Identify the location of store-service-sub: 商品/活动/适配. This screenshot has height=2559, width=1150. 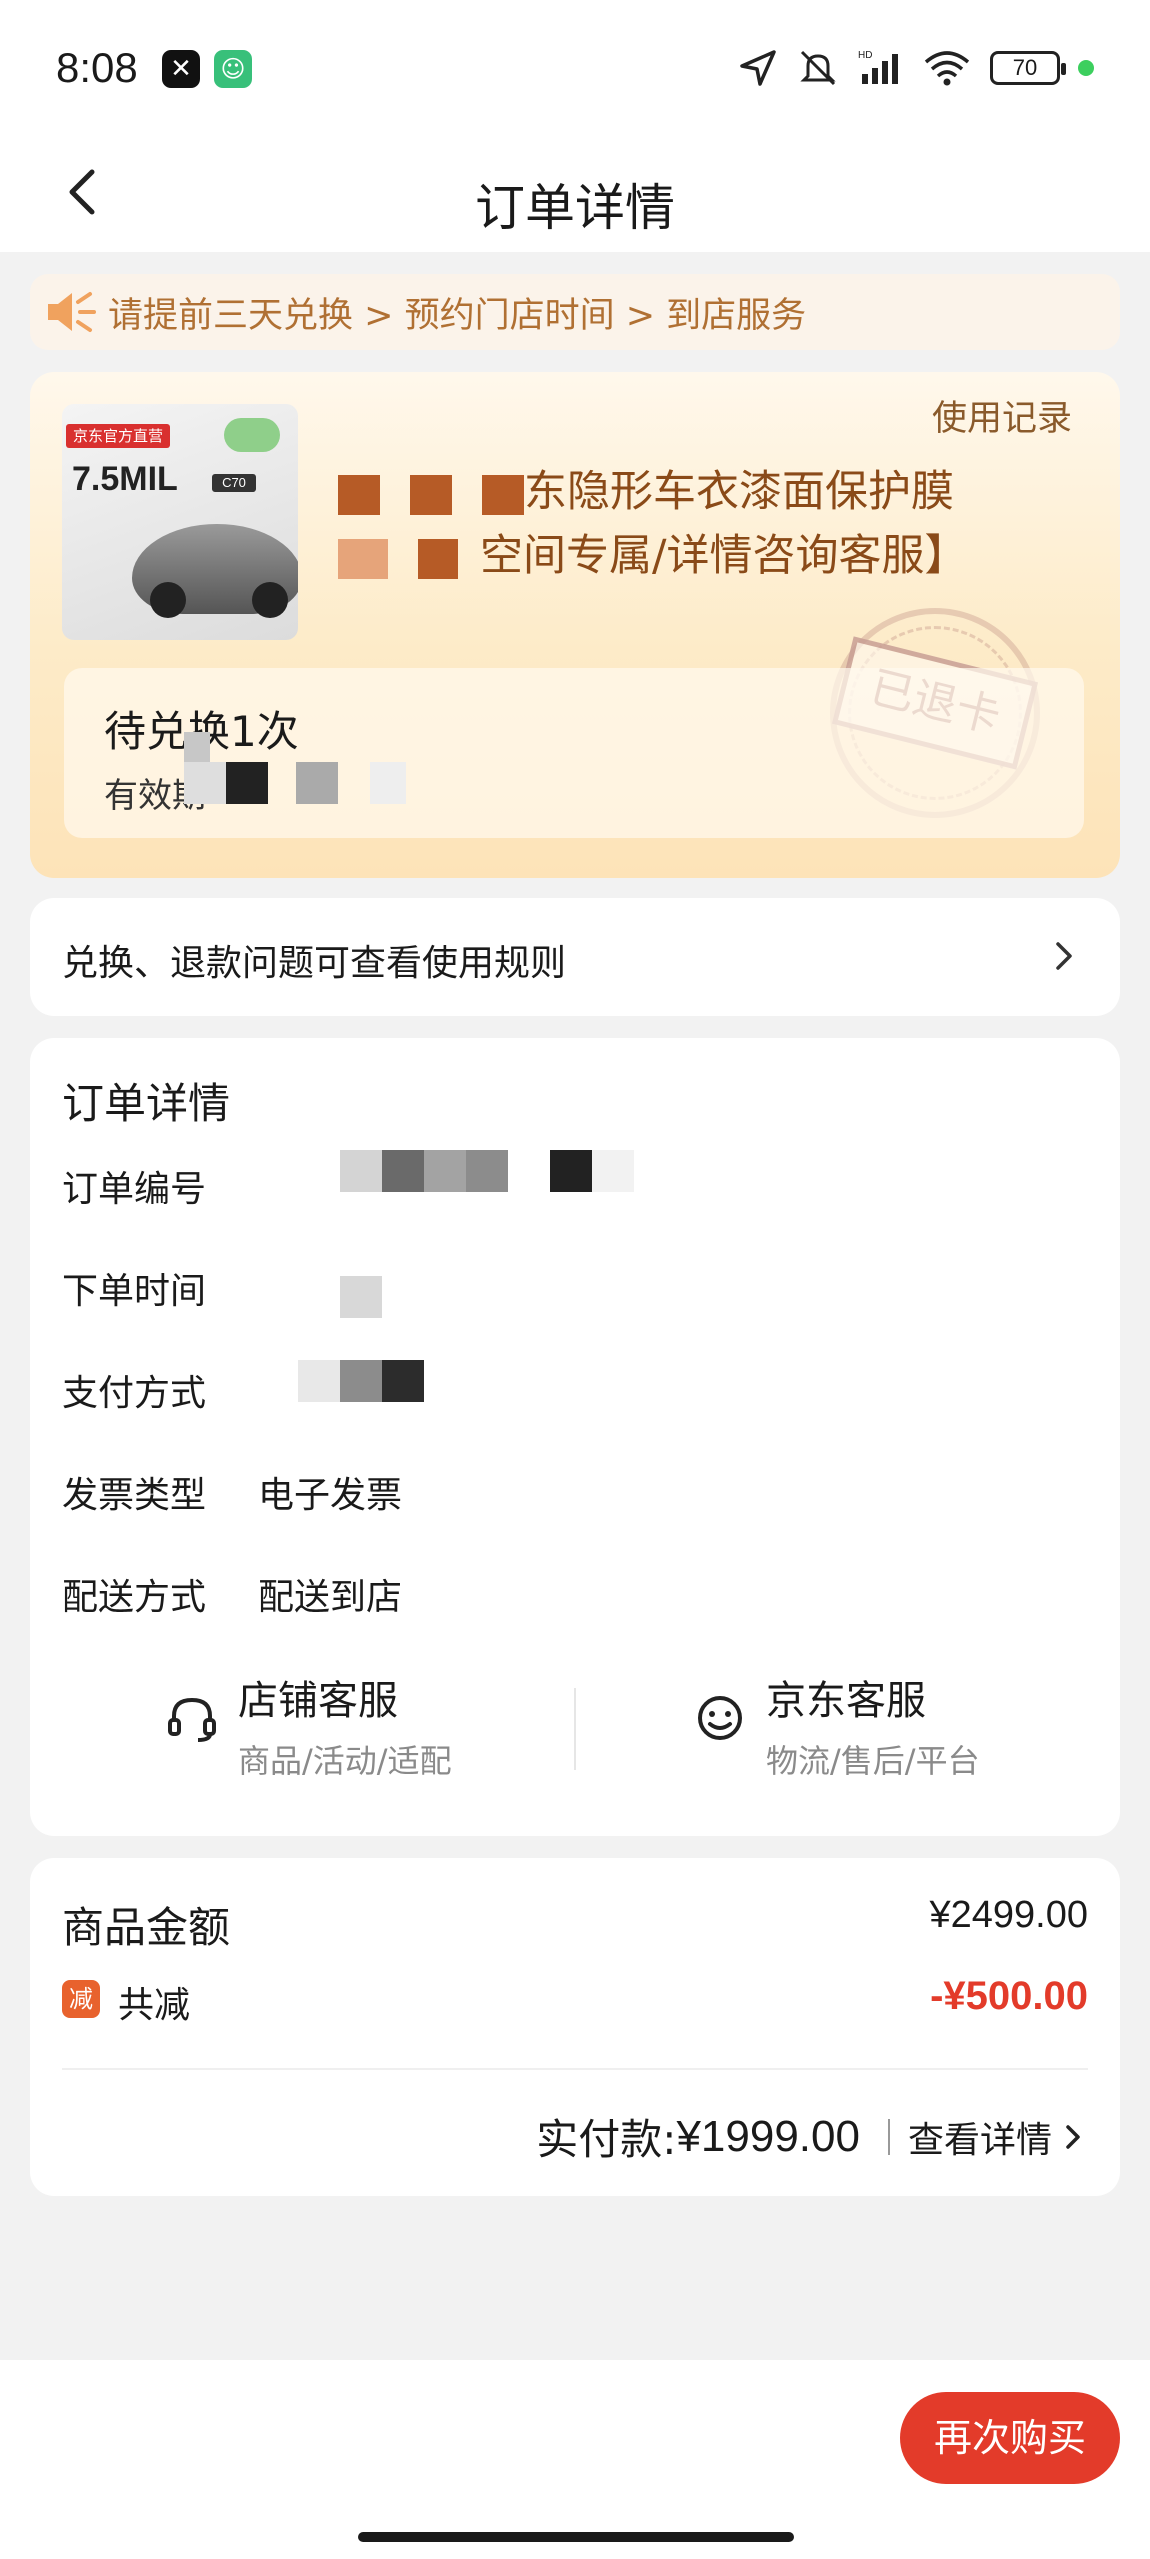
(345, 1761).